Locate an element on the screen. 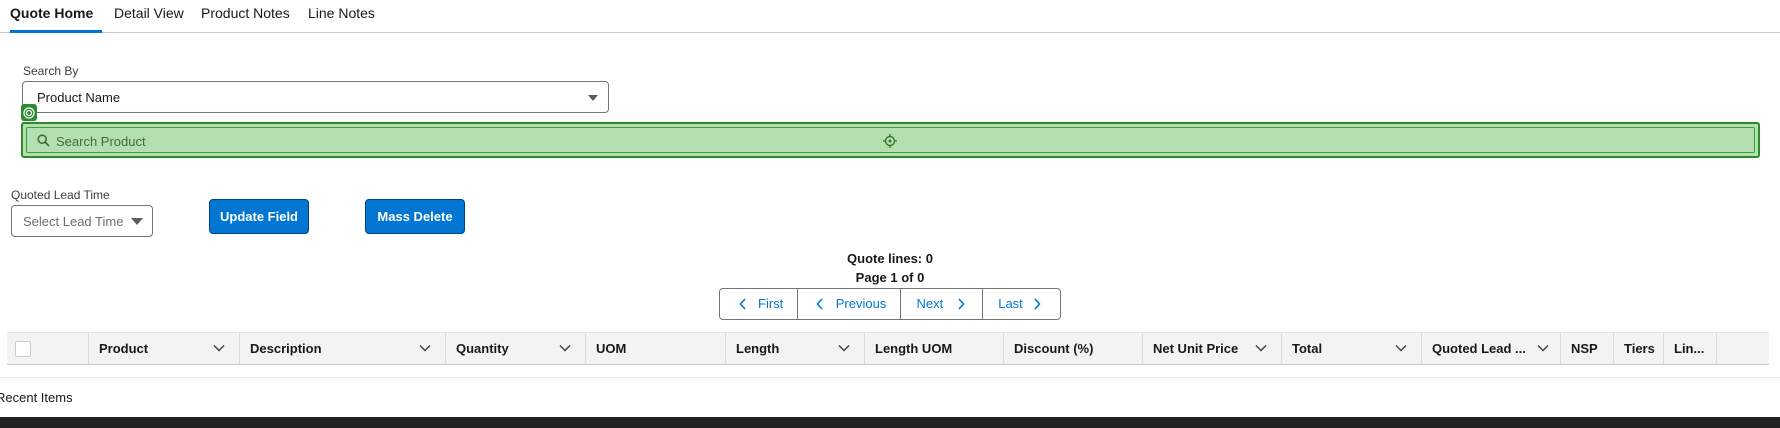 This screenshot has height=428, width=1780. lead-time-select: Select Lead Time is located at coordinates (82, 221).